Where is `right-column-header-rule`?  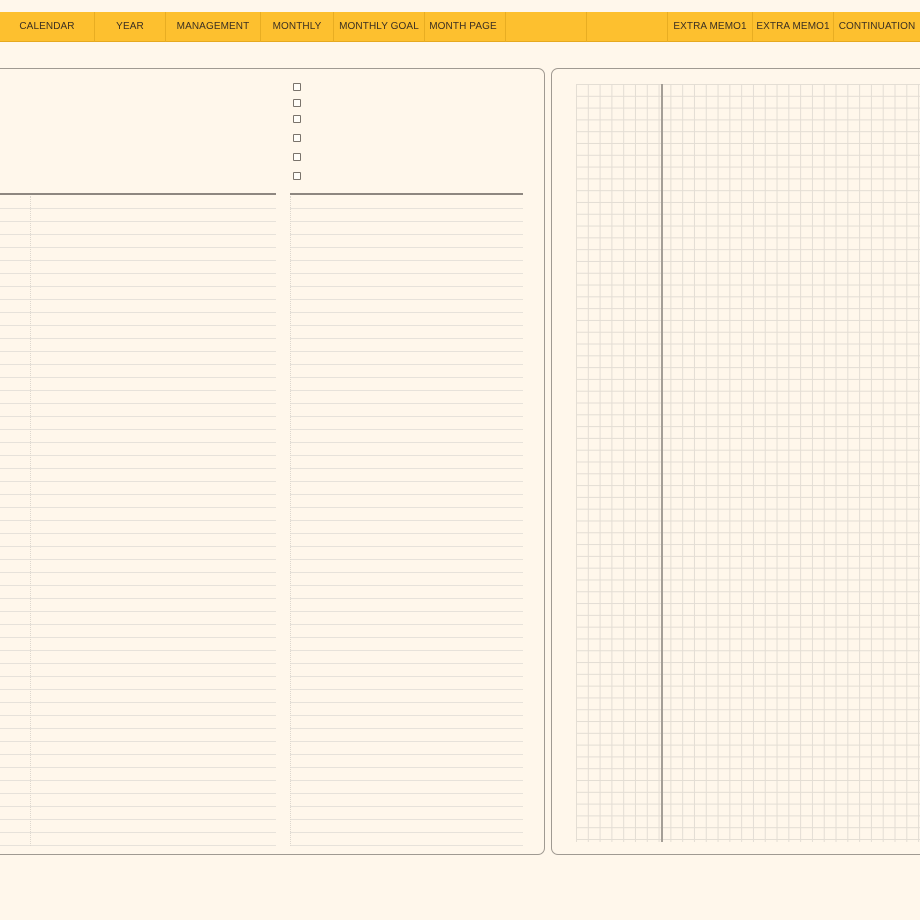
right-column-header-rule is located at coordinates (406, 194).